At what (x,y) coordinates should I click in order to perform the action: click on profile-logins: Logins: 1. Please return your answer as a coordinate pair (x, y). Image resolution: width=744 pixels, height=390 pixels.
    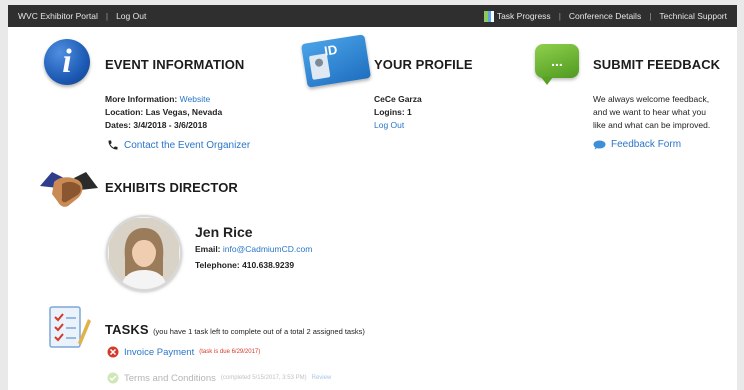
    Looking at the image, I should click on (393, 112).